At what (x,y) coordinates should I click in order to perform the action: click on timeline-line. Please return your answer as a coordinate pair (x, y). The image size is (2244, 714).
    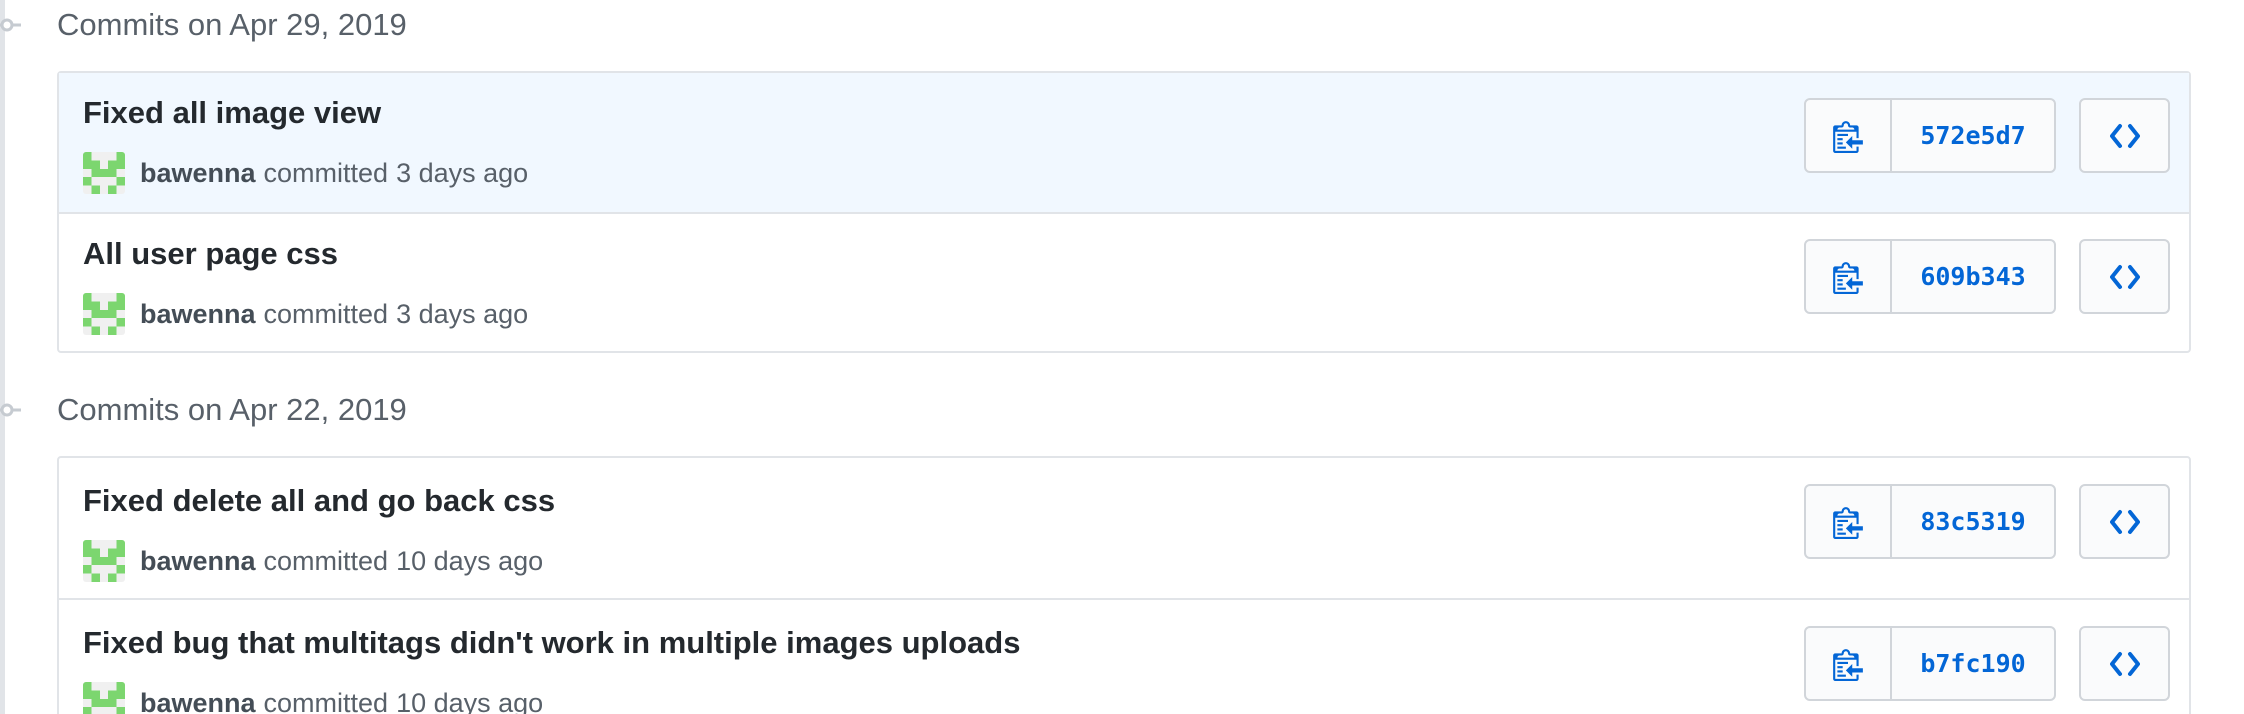
    Looking at the image, I should click on (2, 357).